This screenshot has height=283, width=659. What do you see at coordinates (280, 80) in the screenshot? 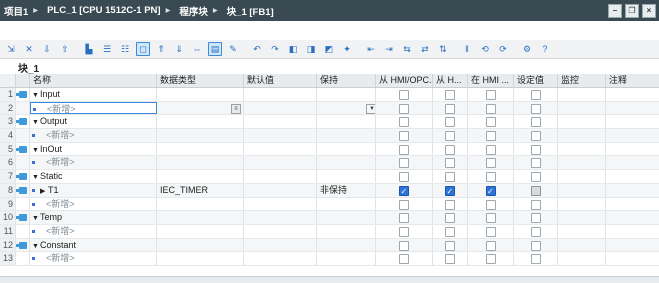
I see `header-default: 默认值` at bounding box center [280, 80].